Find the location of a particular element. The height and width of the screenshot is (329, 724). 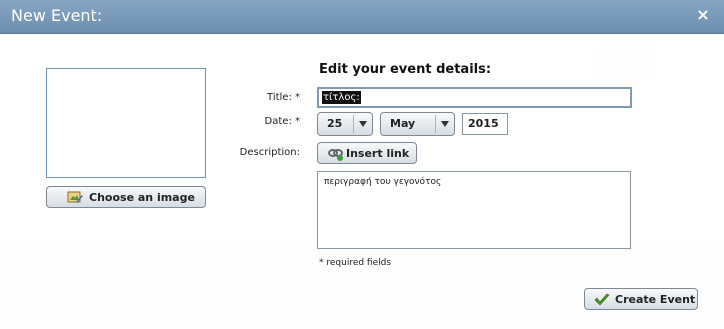

create-event-button: Create Event is located at coordinates (641, 299).